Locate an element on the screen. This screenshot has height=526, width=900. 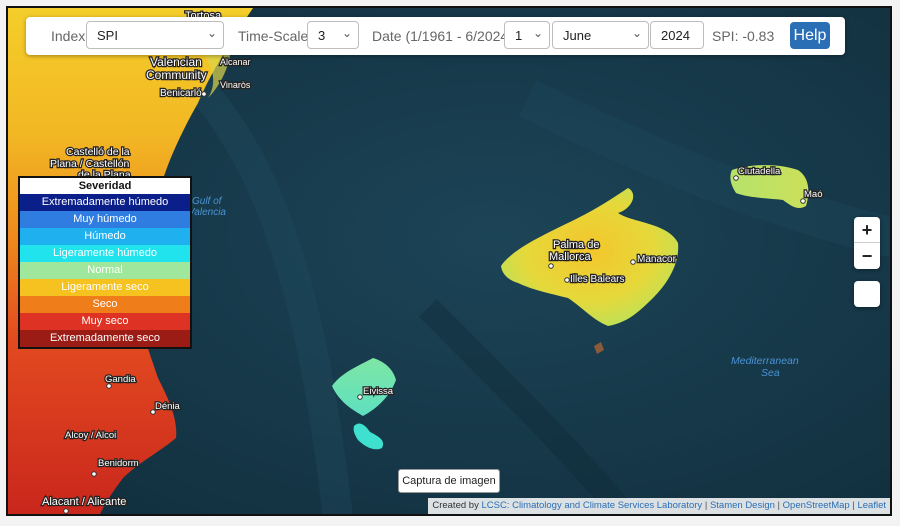
city-dot-denia is located at coordinates (153, 412).